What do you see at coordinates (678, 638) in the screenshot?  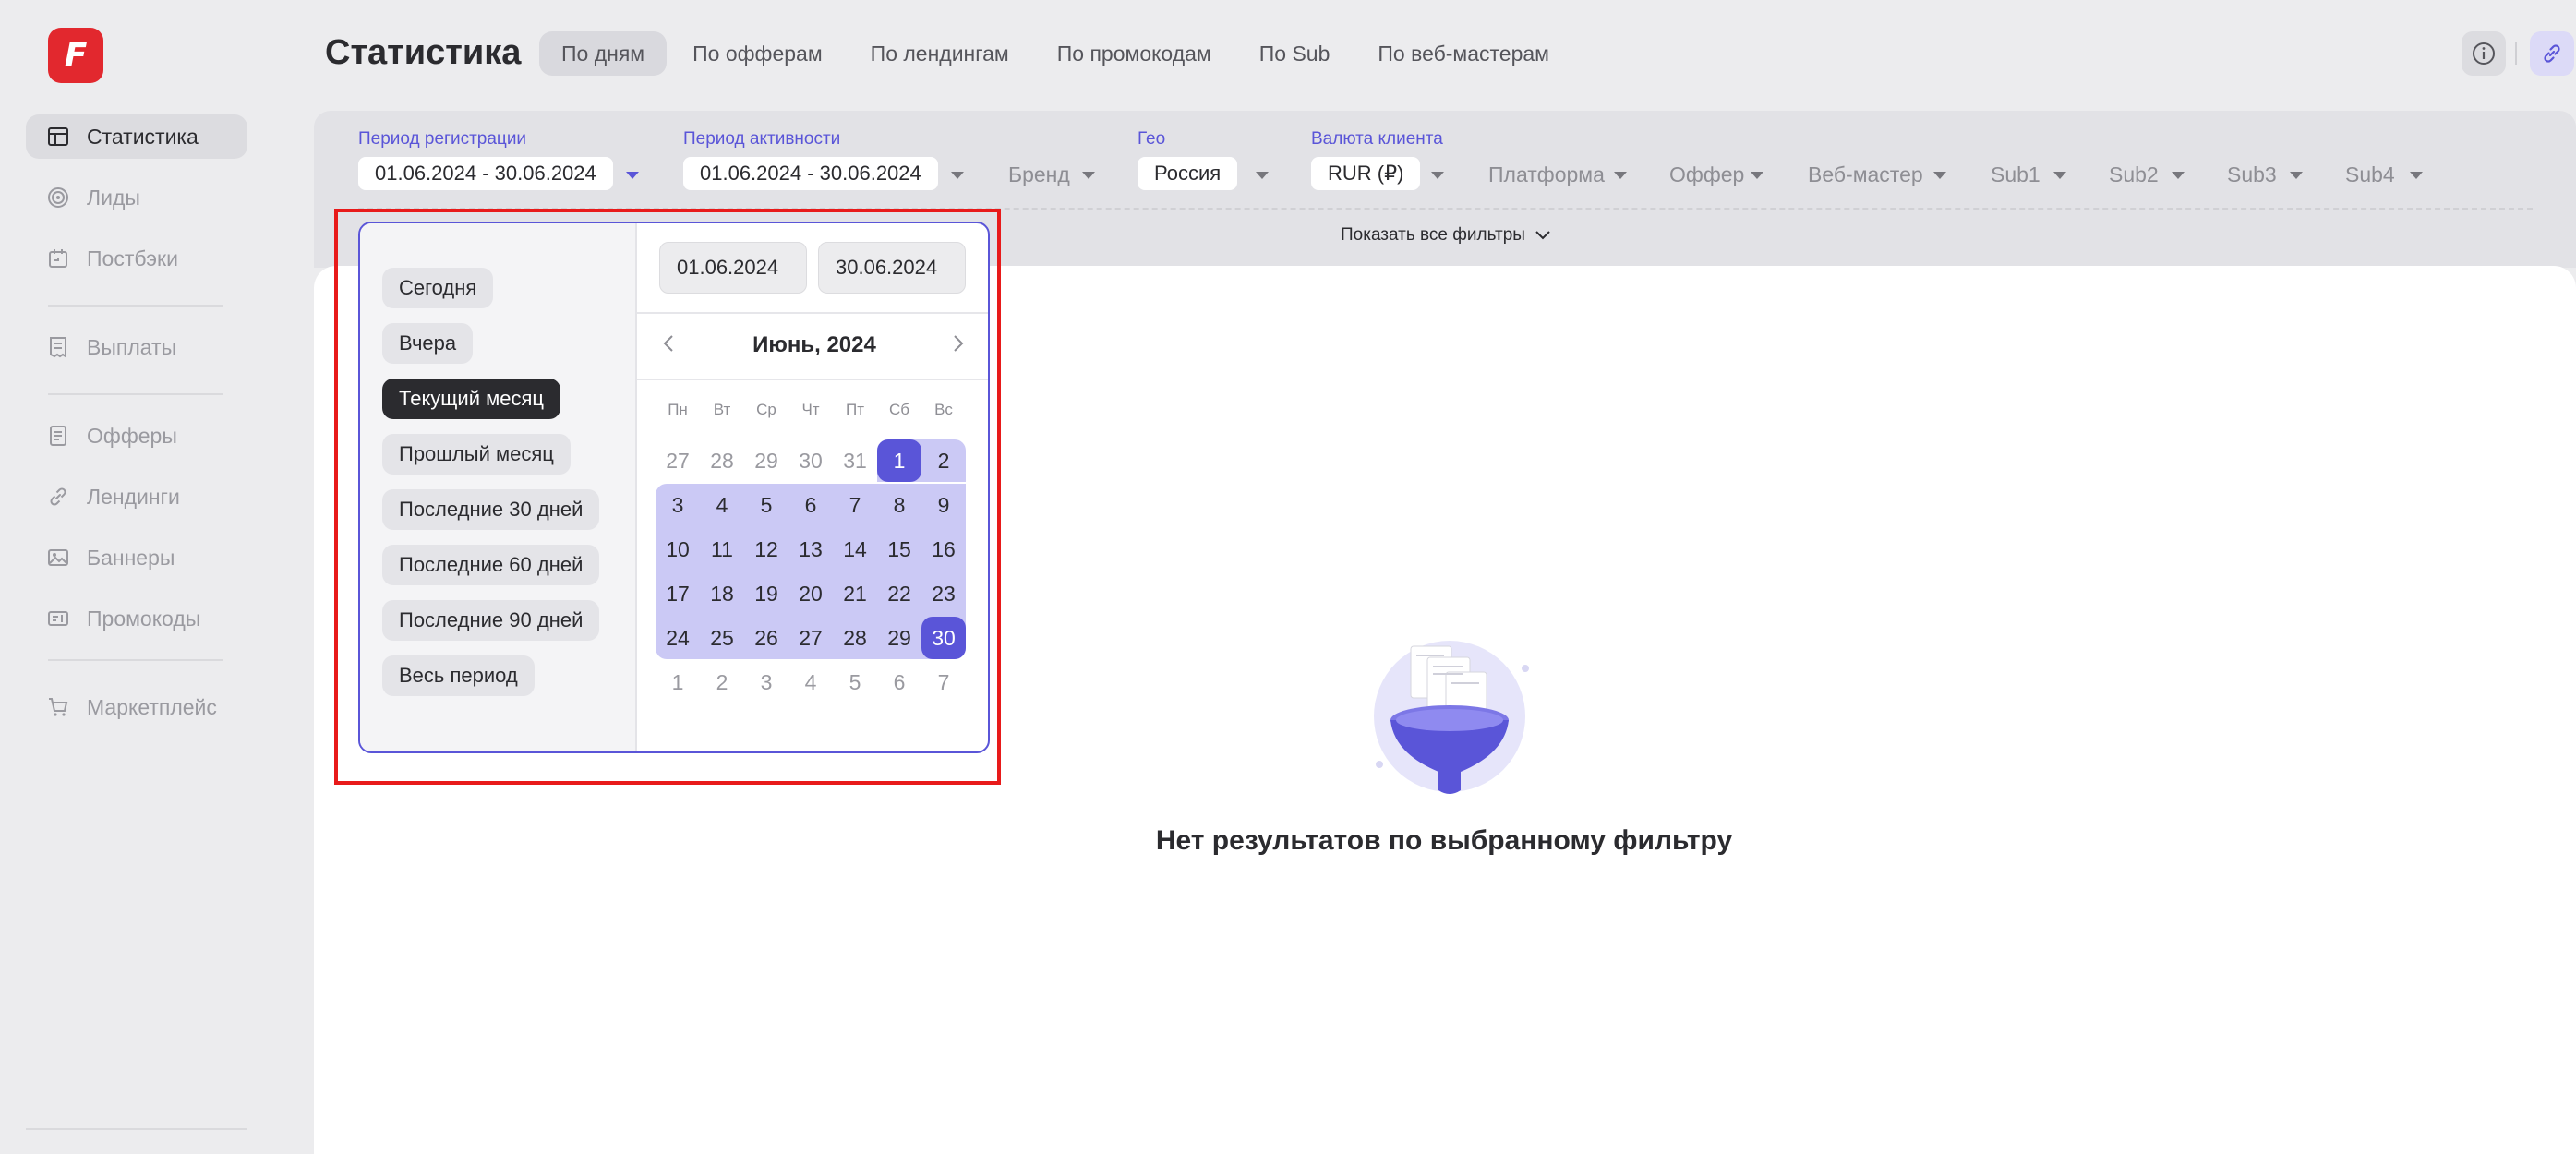 I see `calendar-day: 24` at bounding box center [678, 638].